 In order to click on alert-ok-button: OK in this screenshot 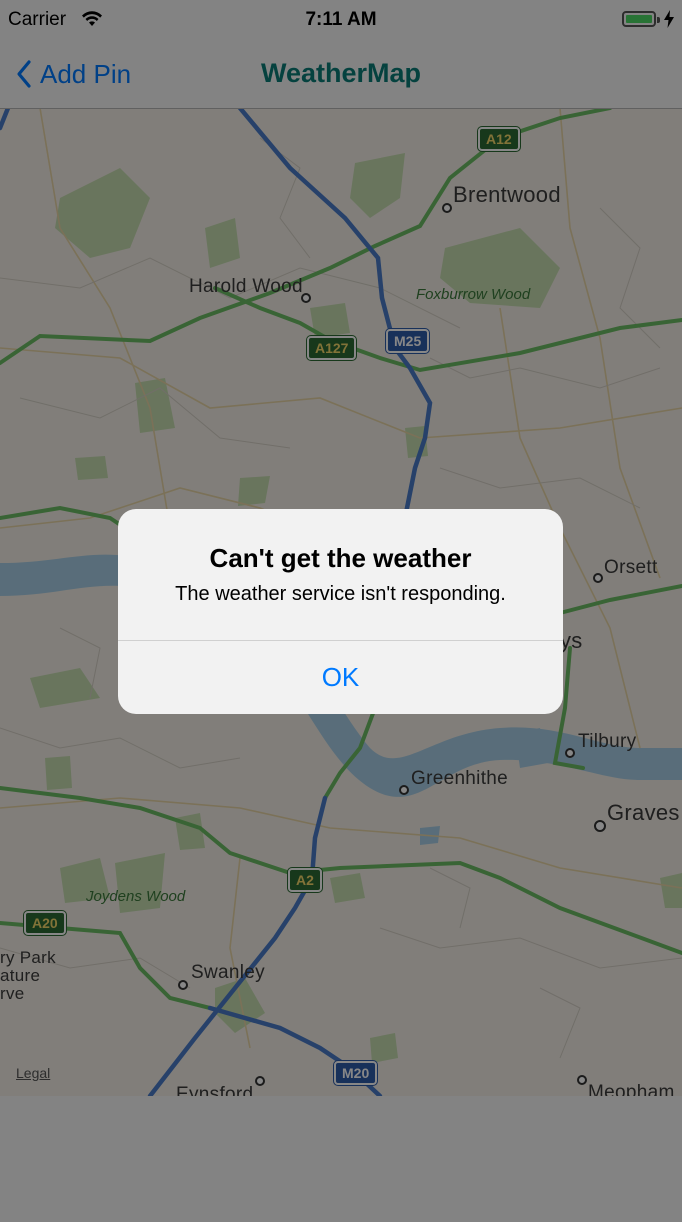, I will do `click(340, 677)`.